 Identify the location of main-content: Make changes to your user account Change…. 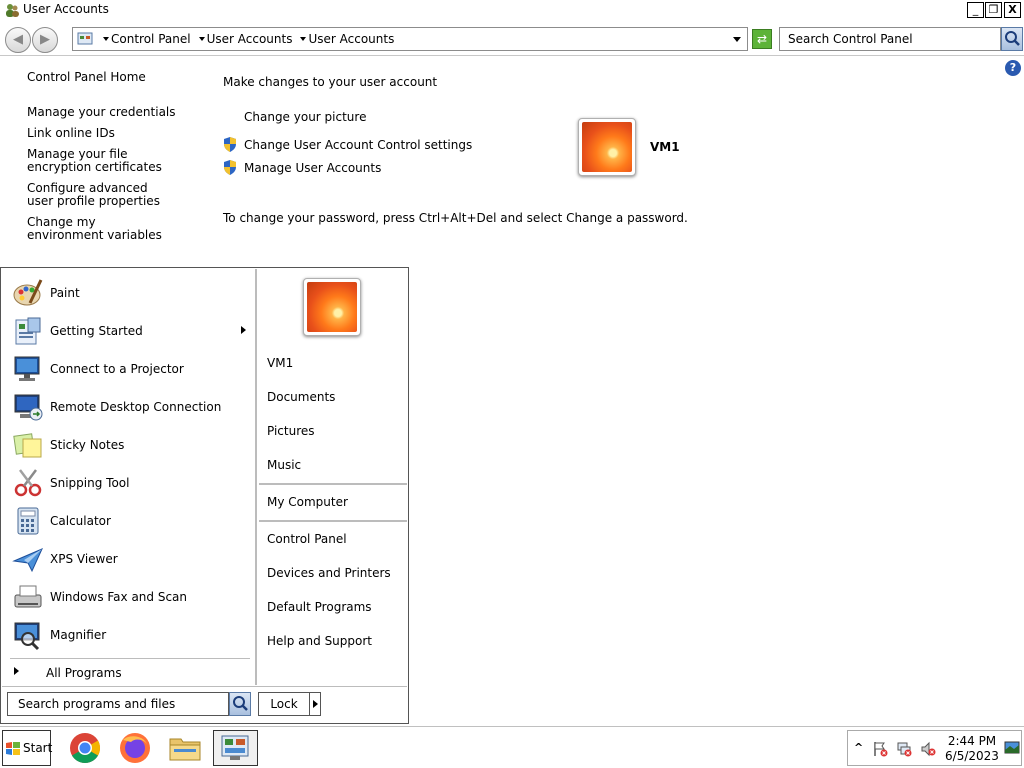
(623, 125).